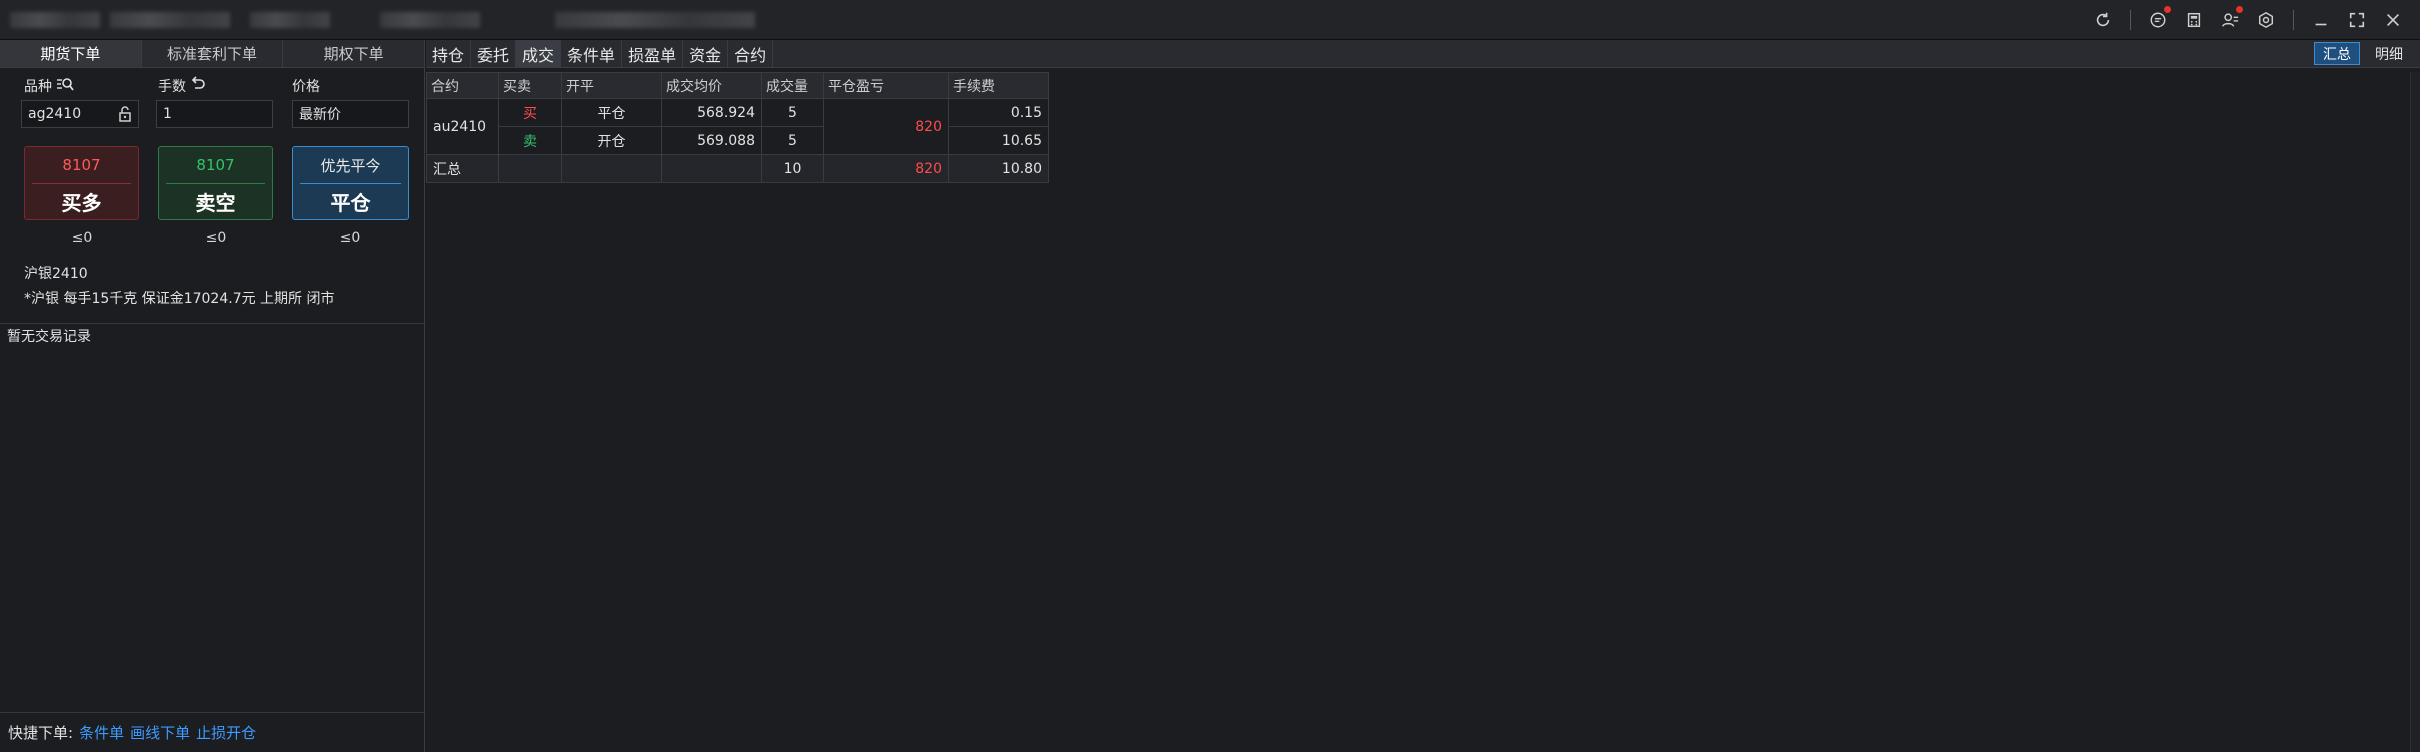 The height and width of the screenshot is (752, 2420). I want to click on detail-view-button: 明细, so click(2389, 53).